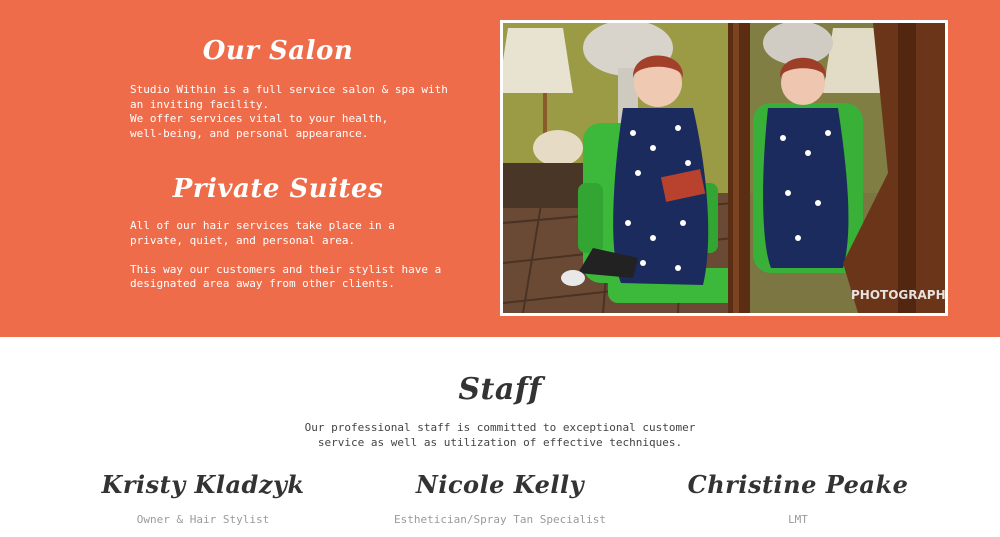 The image size is (1000, 537). I want to click on staff-member-name: Christine Peake, so click(798, 484).